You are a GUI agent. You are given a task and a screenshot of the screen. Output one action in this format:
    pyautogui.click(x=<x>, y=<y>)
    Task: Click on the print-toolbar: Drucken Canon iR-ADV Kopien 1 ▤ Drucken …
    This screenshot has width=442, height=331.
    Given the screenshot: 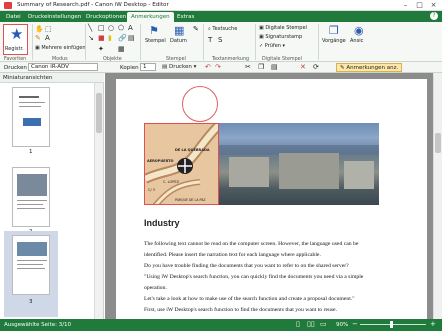 What is the action you would take?
    pyautogui.click(x=221, y=67)
    